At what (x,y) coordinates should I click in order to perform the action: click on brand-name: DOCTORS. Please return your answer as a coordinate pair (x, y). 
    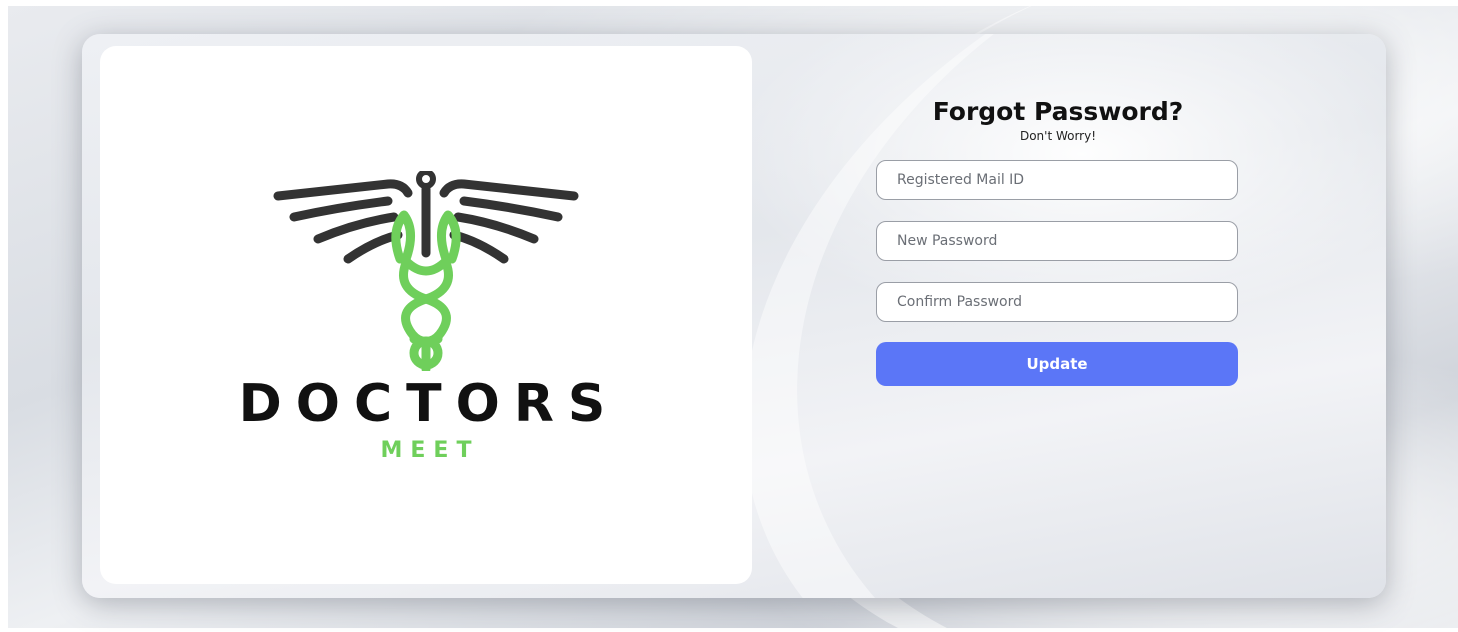
    Looking at the image, I should click on (429, 404).